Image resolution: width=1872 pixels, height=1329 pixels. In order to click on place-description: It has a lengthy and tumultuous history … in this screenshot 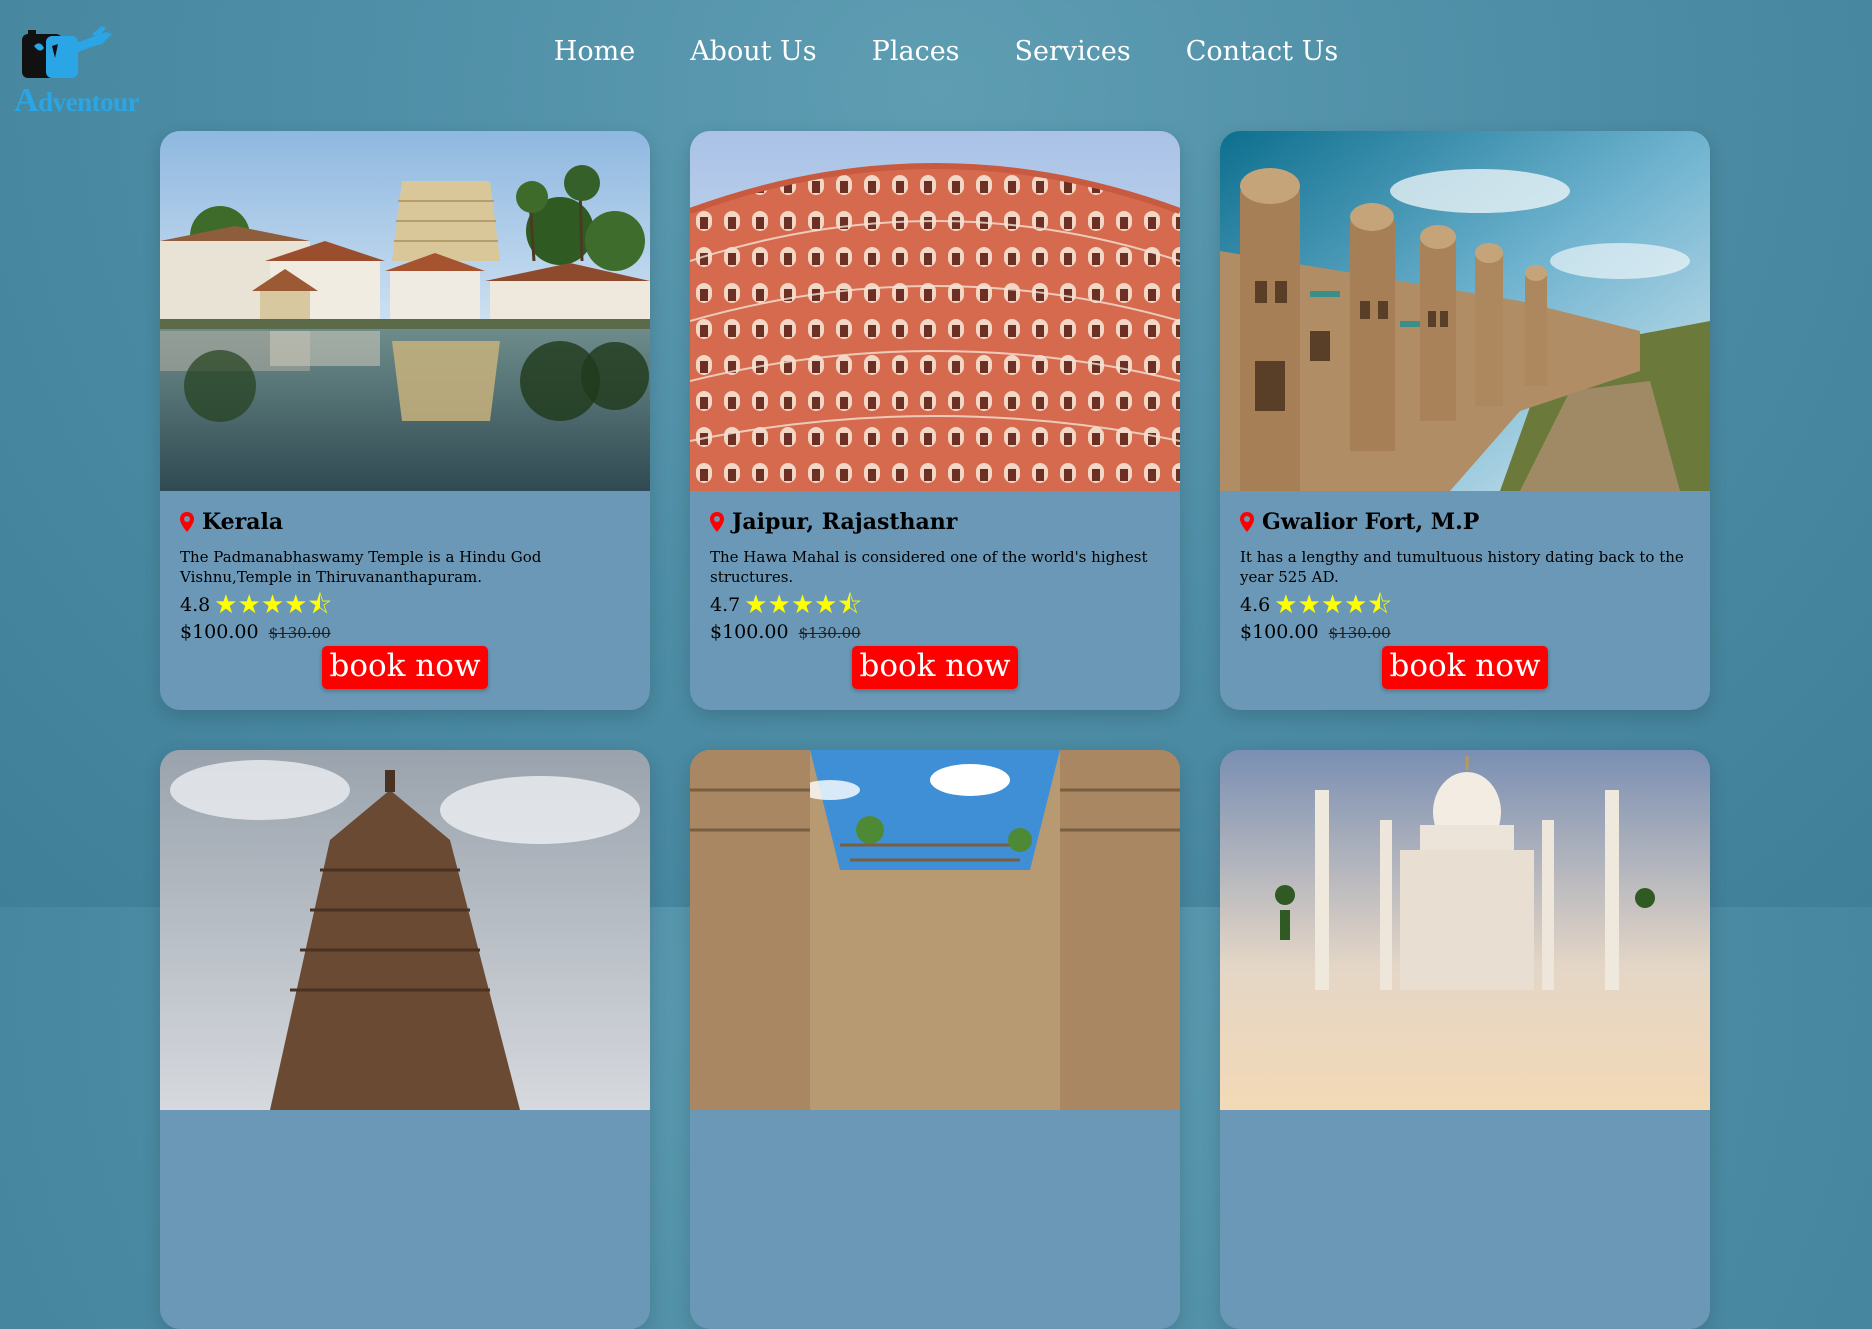, I will do `click(1462, 567)`.